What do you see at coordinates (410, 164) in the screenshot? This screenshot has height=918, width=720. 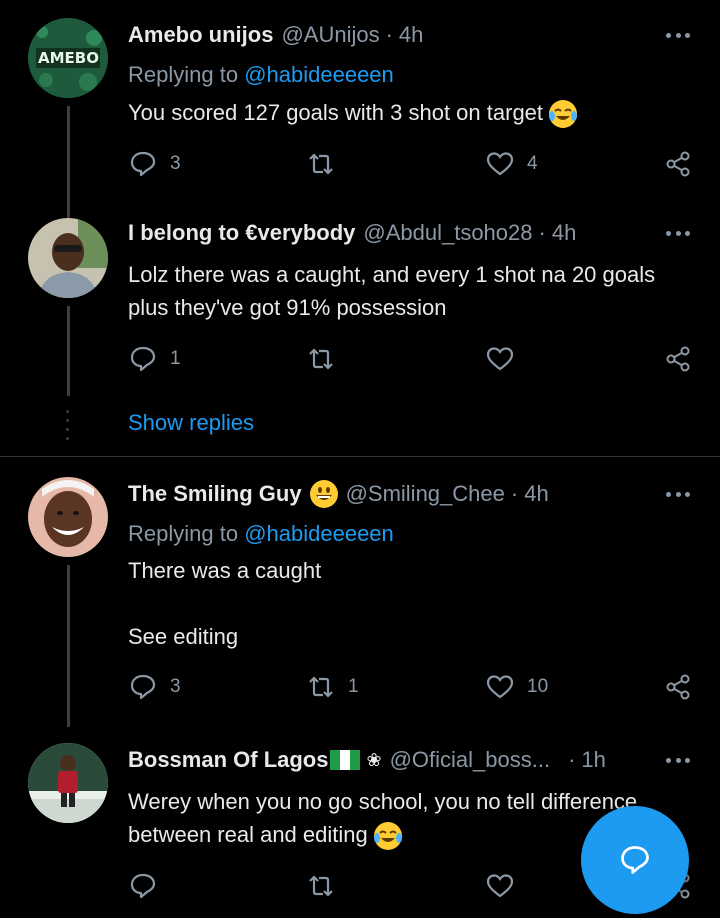 I see `tweet-actions: 3 4` at bounding box center [410, 164].